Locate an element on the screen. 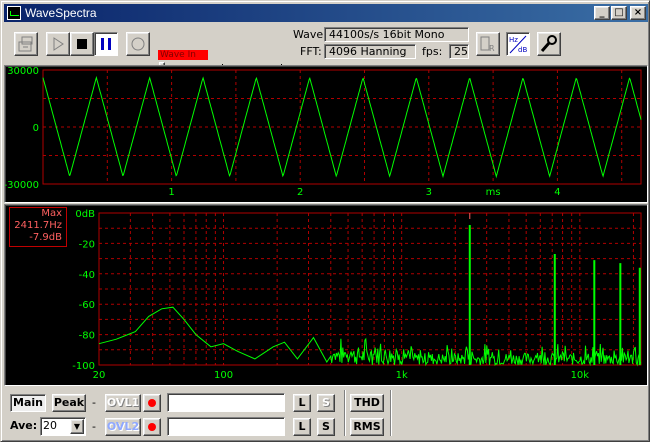 The height and width of the screenshot is (442, 650). load-wave-icon is located at coordinates (25, 44).